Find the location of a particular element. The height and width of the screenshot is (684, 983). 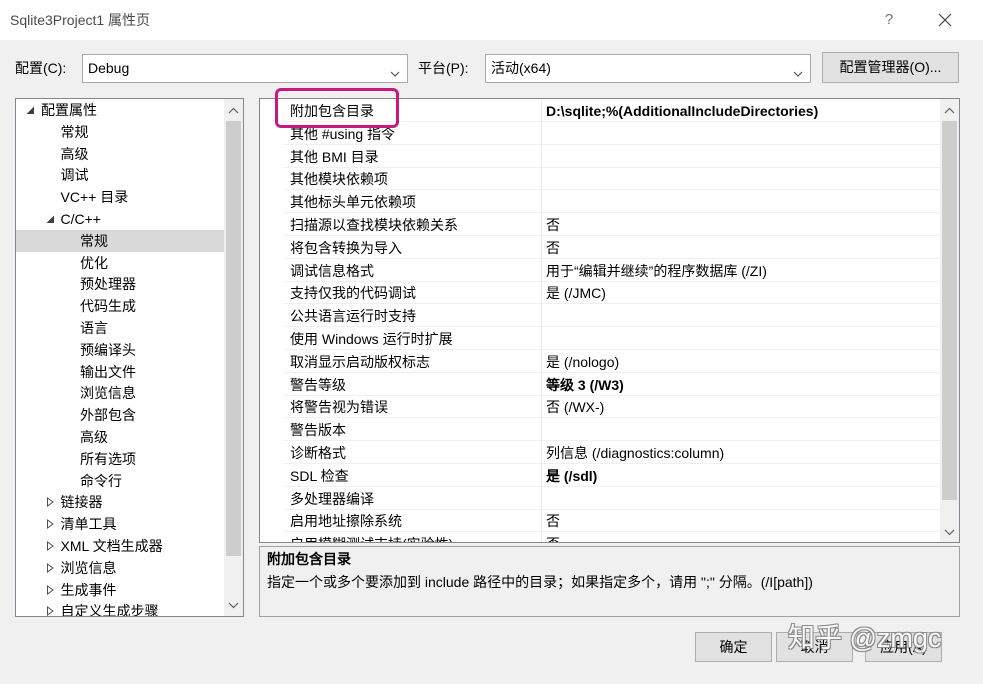

property-row: 将警告视为错误 否 (/WX-) is located at coordinates (600, 407).